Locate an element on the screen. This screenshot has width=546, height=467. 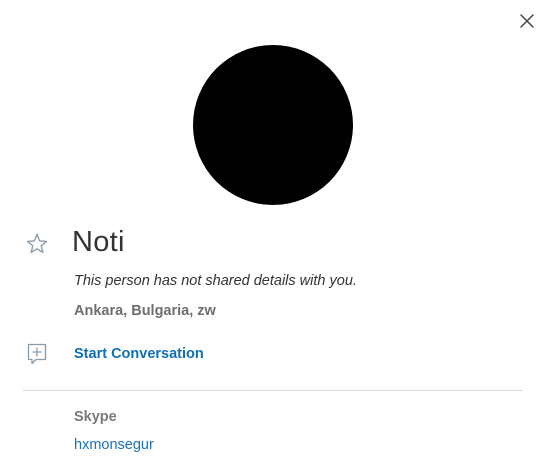
avatar is located at coordinates (273, 125).